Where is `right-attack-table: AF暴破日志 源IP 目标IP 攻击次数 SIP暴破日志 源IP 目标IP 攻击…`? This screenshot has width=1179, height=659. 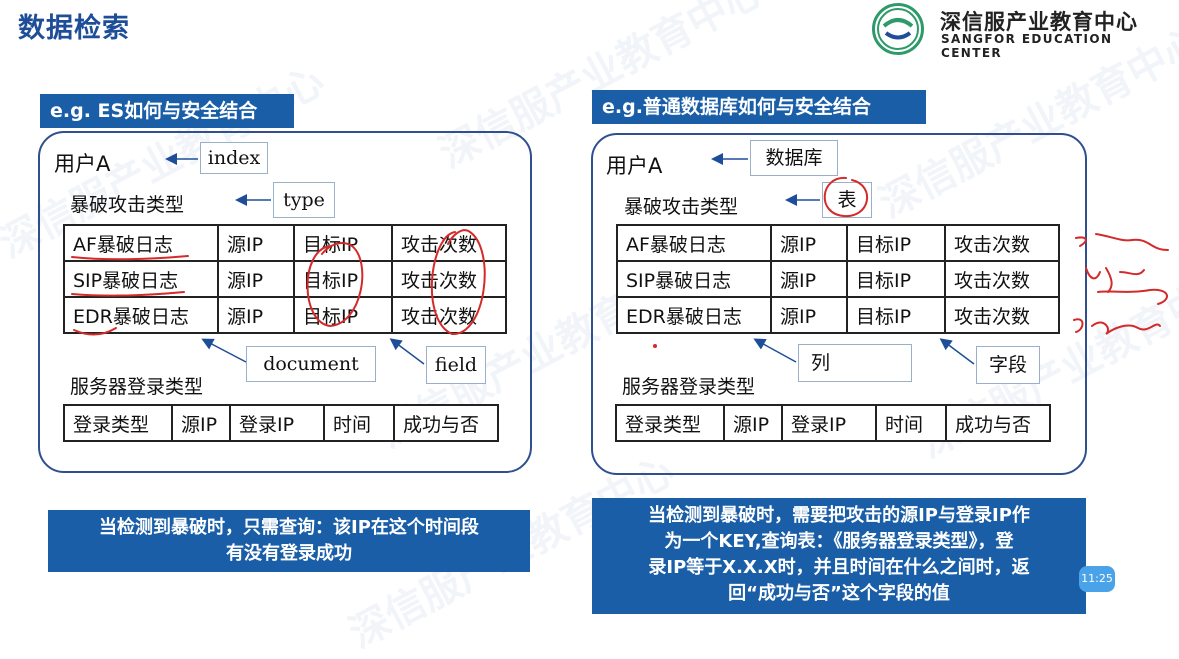 right-attack-table: AF暴破日志 源IP 目标IP 攻击次数 SIP暴破日志 源IP 目标IP 攻击… is located at coordinates (838, 279).